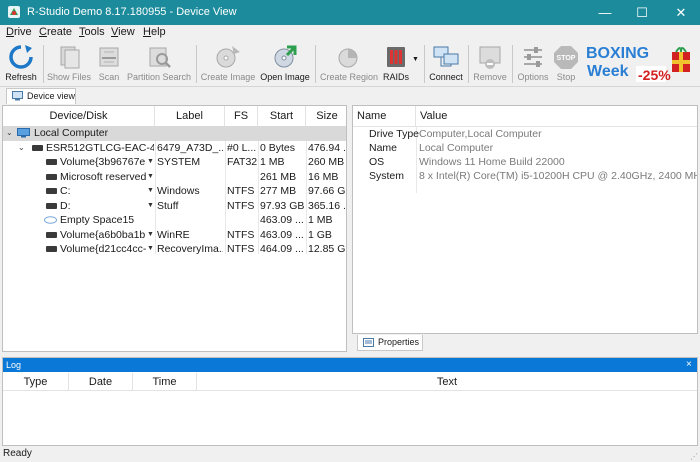 The image size is (700, 462). I want to click on partition-search-button: Partition Search, so click(159, 64).